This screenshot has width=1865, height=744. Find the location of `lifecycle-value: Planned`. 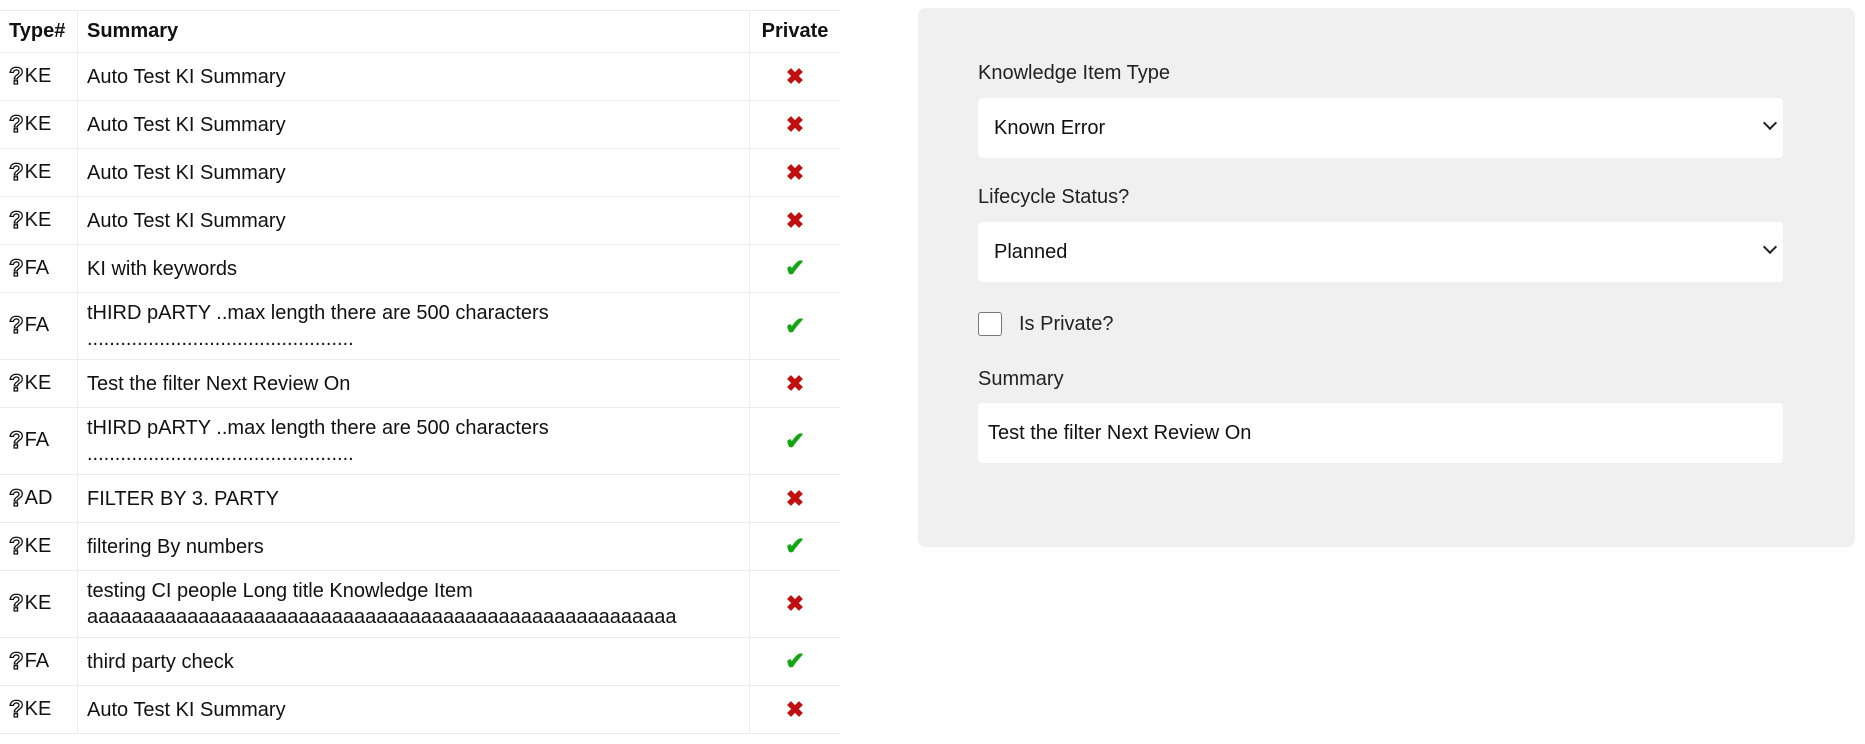

lifecycle-value: Planned is located at coordinates (1031, 251).